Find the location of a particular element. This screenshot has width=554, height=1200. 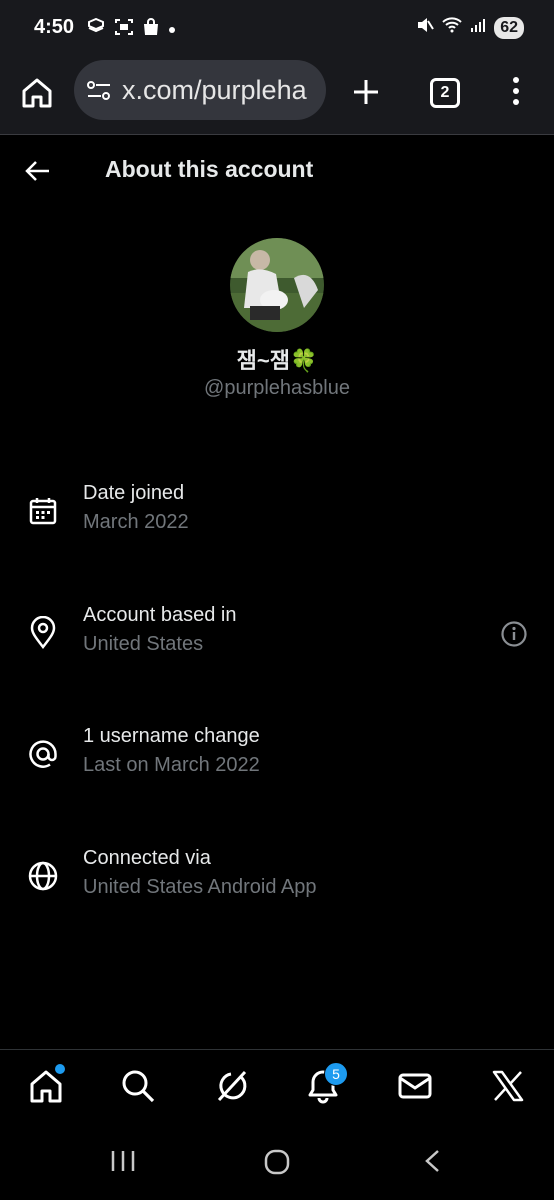

page-title: About this account is located at coordinates (209, 169).